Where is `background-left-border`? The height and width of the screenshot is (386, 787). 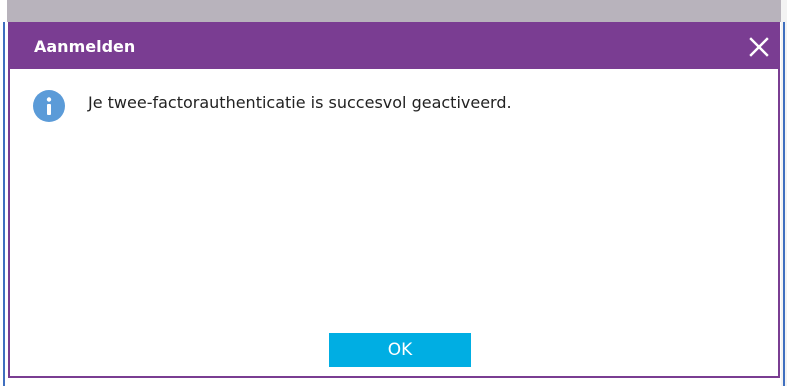 background-left-border is located at coordinates (4, 204).